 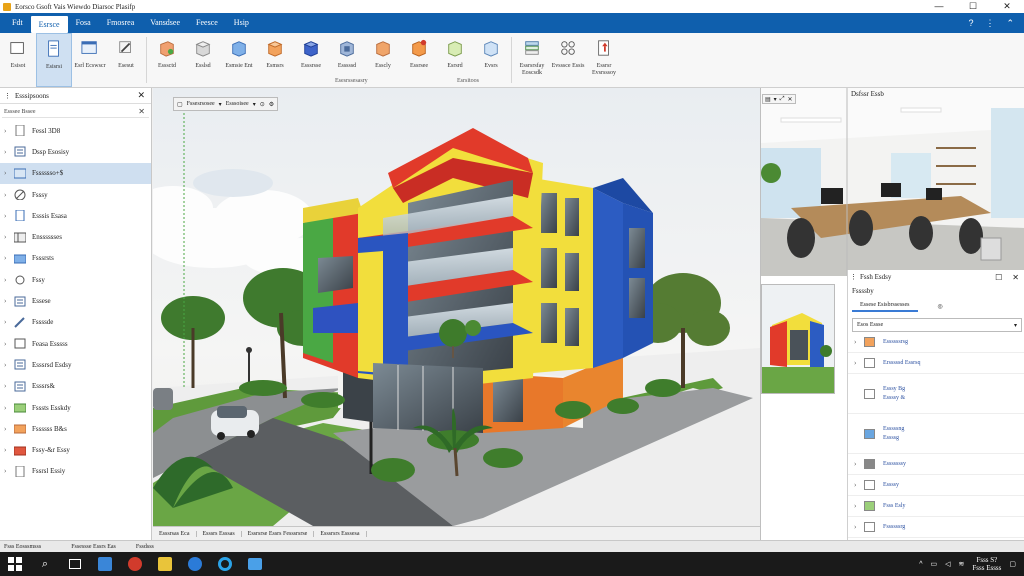 What do you see at coordinates (18, 60) in the screenshot?
I see `ribbon-button: Esisot` at bounding box center [18, 60].